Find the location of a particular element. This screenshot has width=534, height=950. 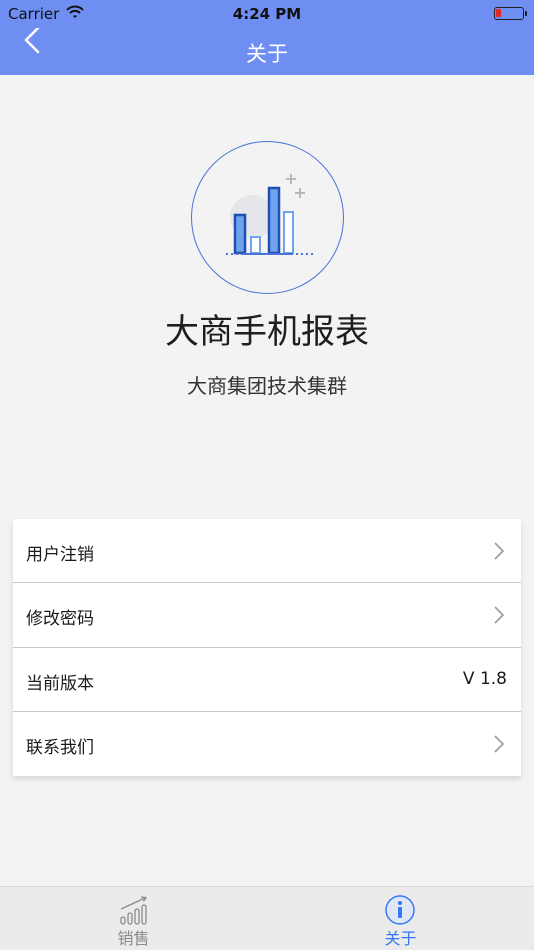

clock: 4:24 PM is located at coordinates (267, 14).